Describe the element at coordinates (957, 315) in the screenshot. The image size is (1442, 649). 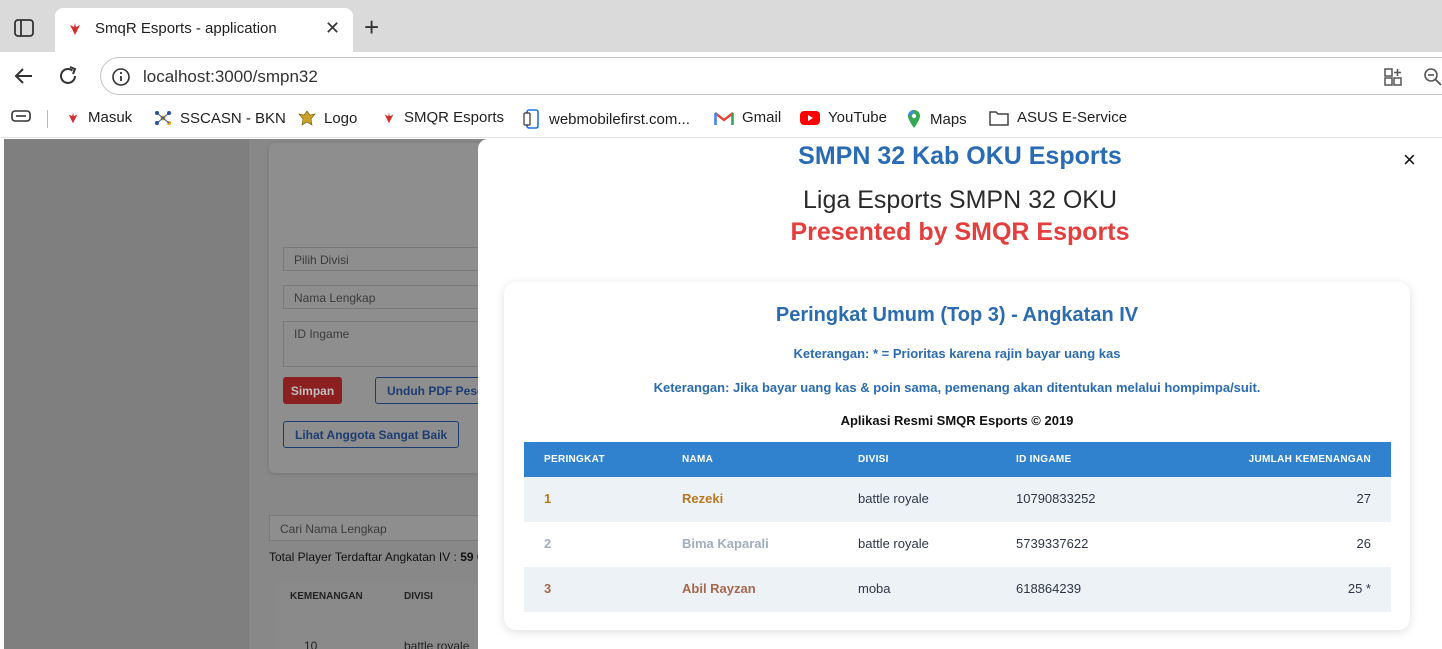
I see `ranking-title: Peringkat Umum (Top 3) - Angkatan IV` at that location.